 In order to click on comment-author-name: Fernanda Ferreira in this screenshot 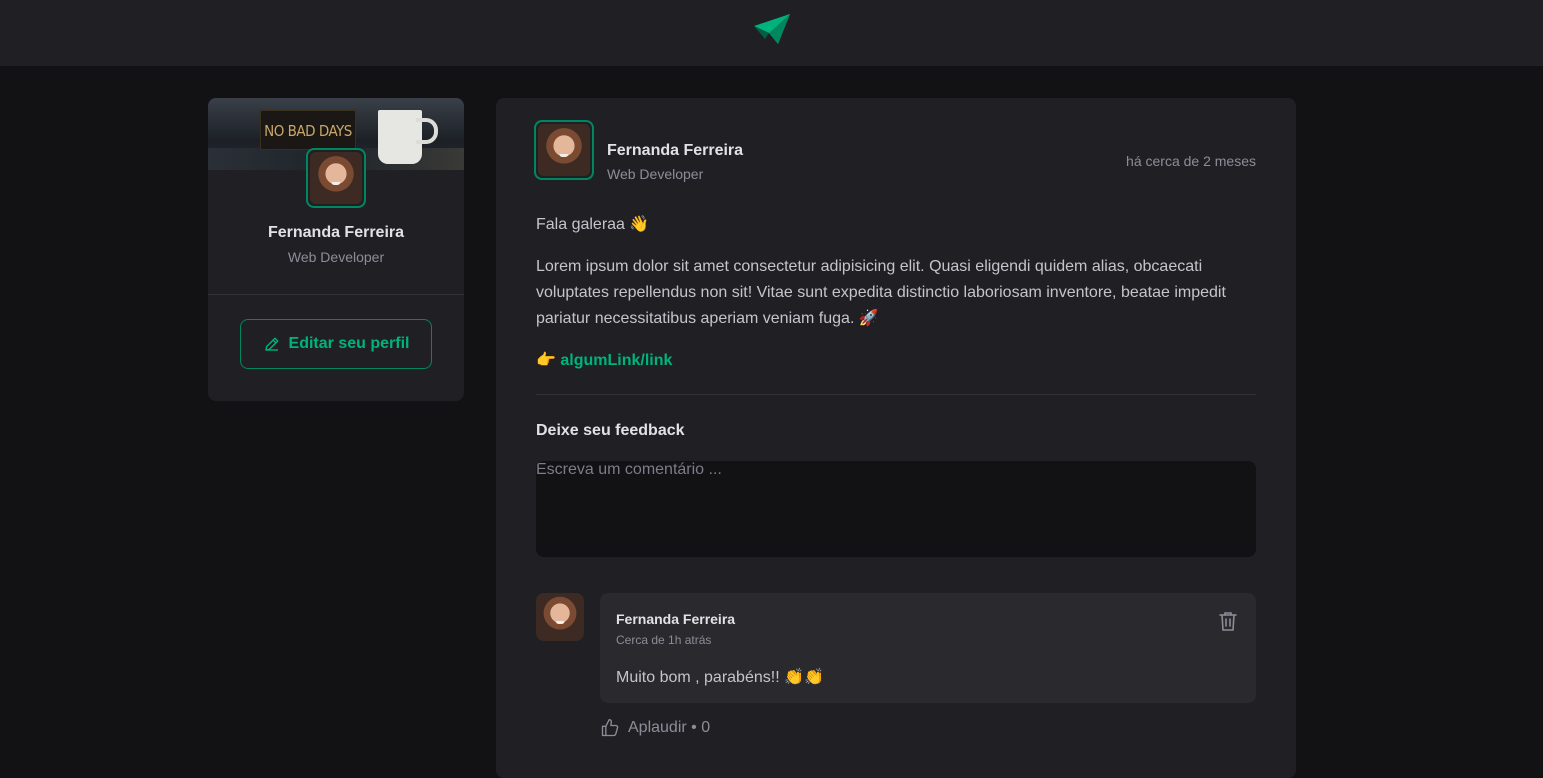, I will do `click(676, 619)`.